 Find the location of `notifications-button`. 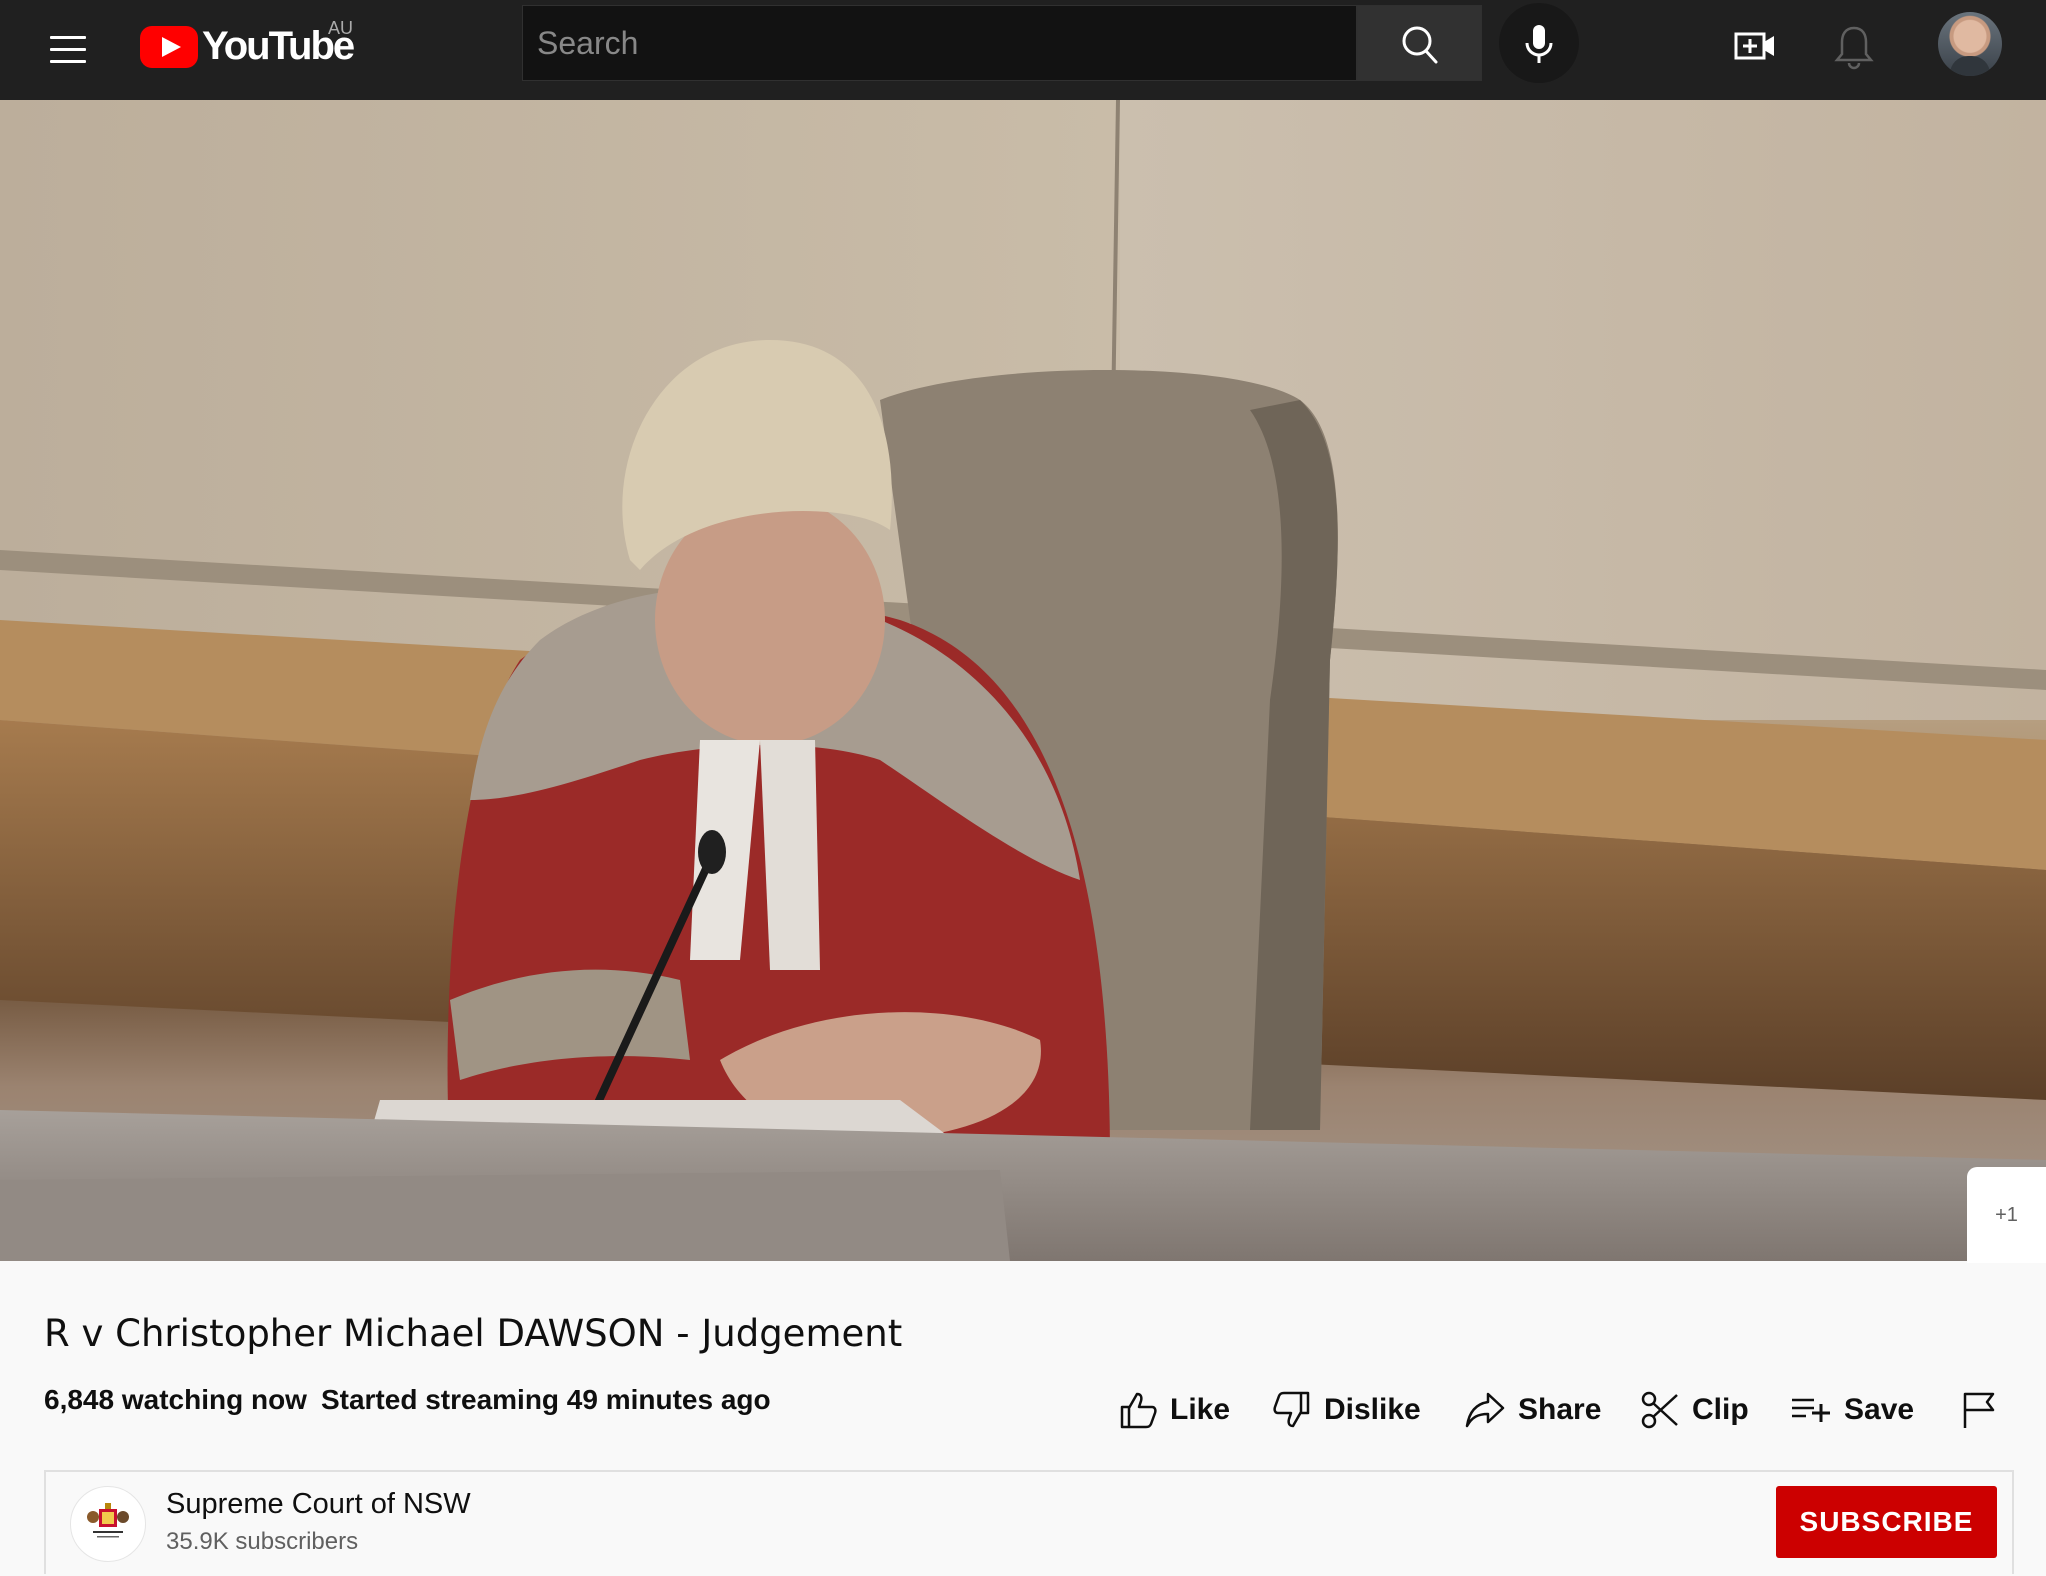

notifications-button is located at coordinates (1854, 46).